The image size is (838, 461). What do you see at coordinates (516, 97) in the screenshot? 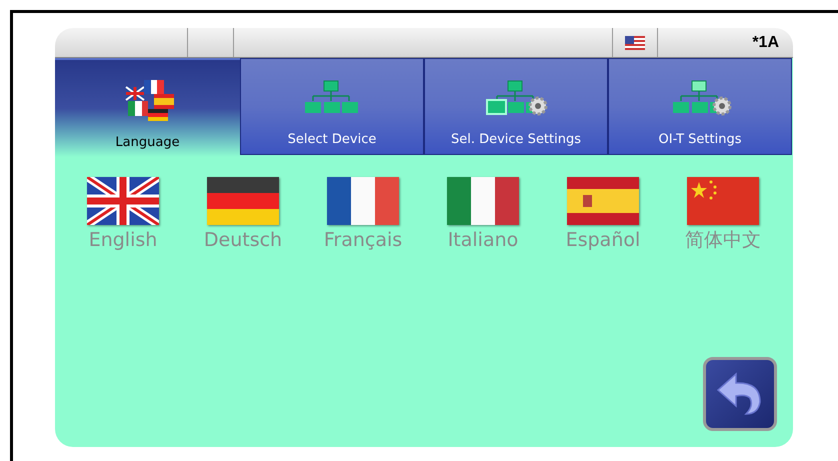
I see `network-gear-icon` at bounding box center [516, 97].